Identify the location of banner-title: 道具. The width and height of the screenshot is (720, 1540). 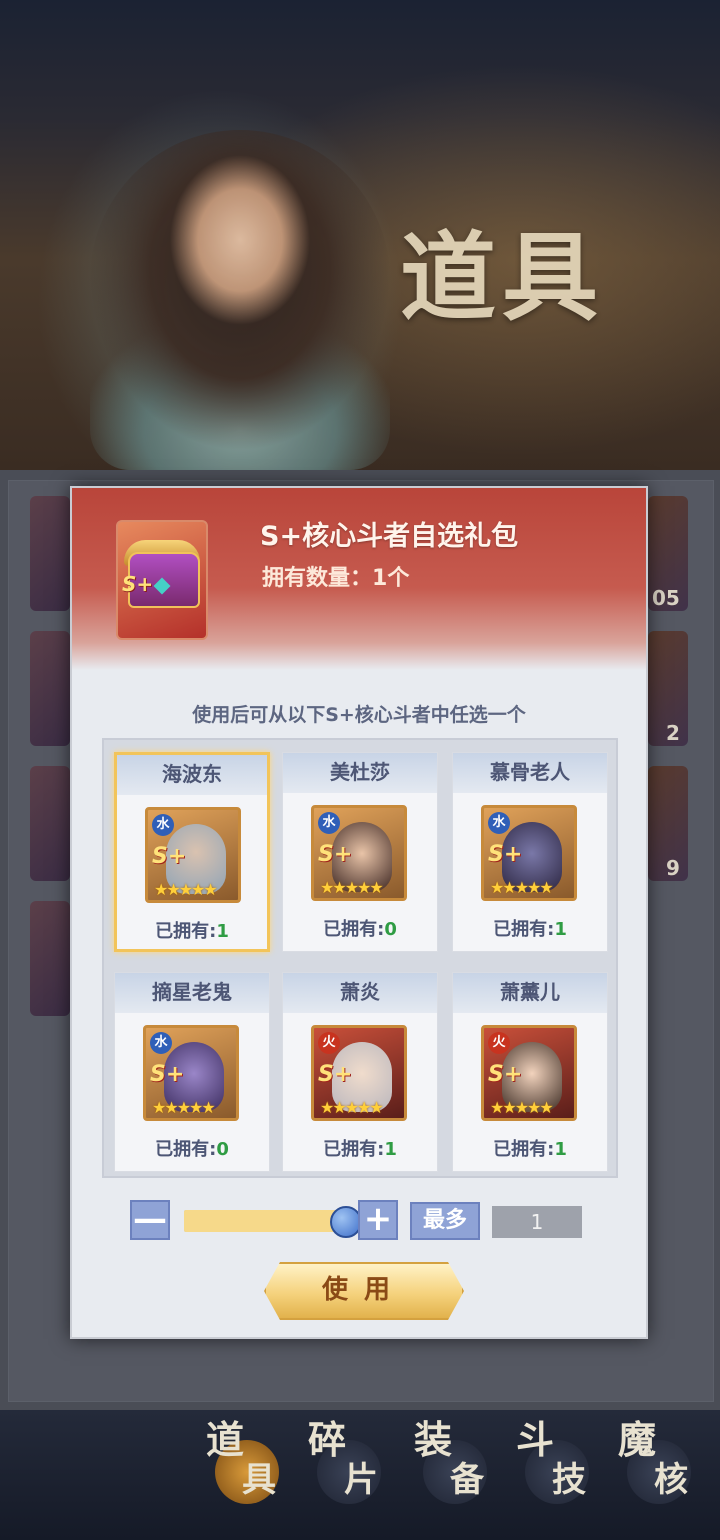
(502, 277).